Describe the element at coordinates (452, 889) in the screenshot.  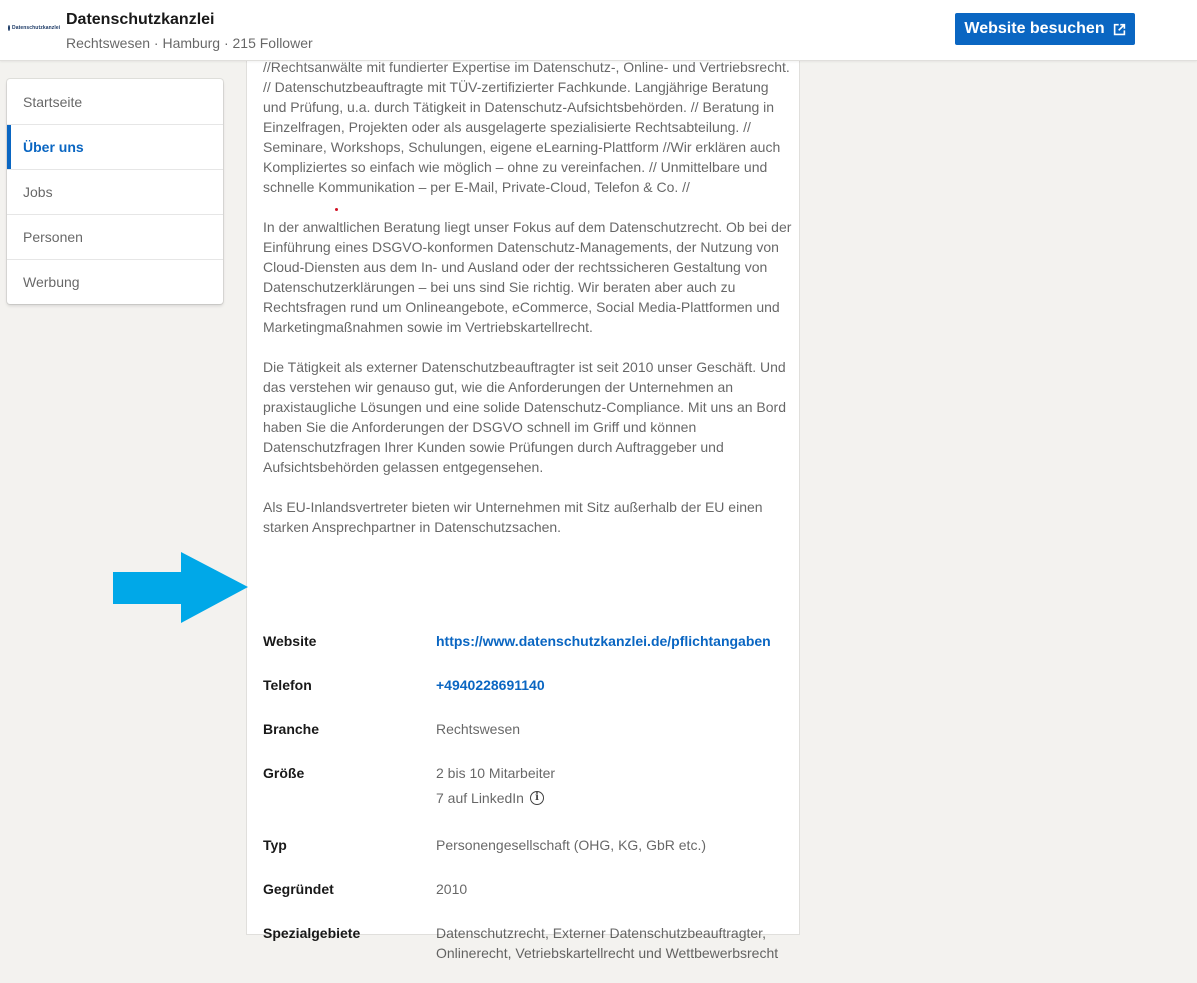
I see `founded-value: 2010` at that location.